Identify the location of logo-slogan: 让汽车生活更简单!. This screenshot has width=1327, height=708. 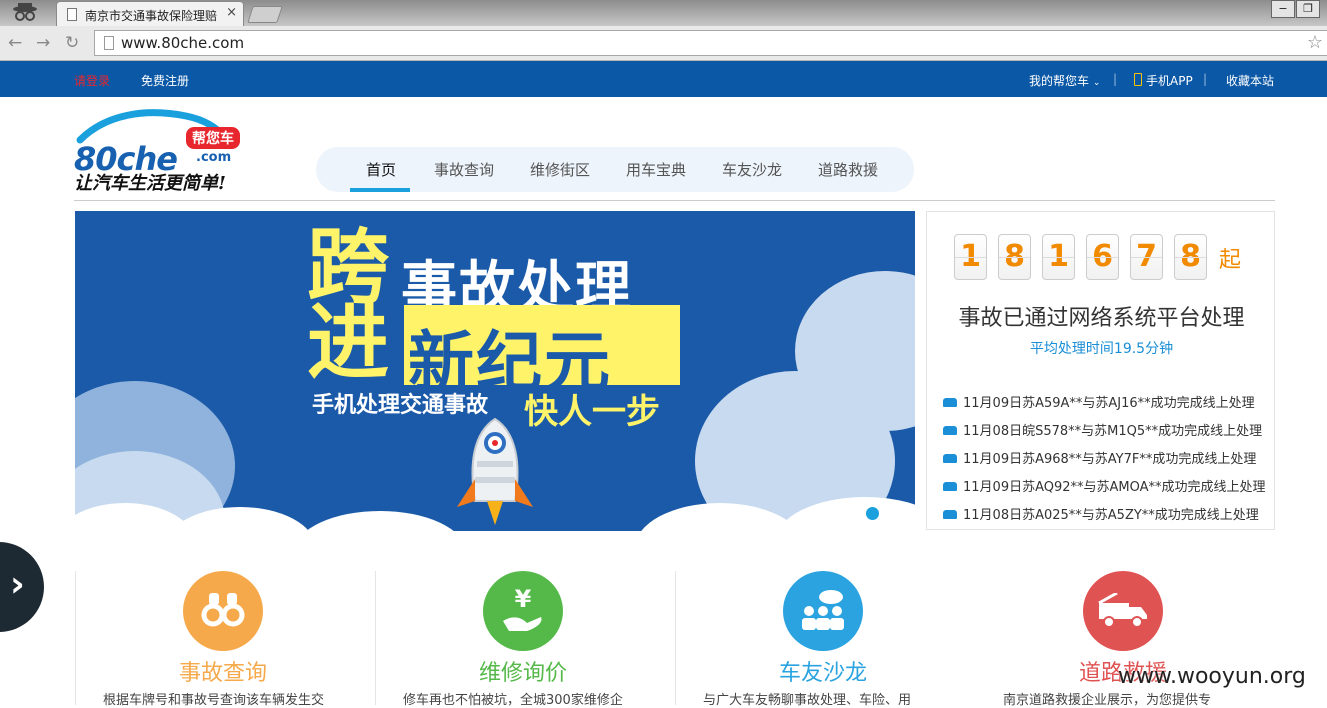
(150, 183).